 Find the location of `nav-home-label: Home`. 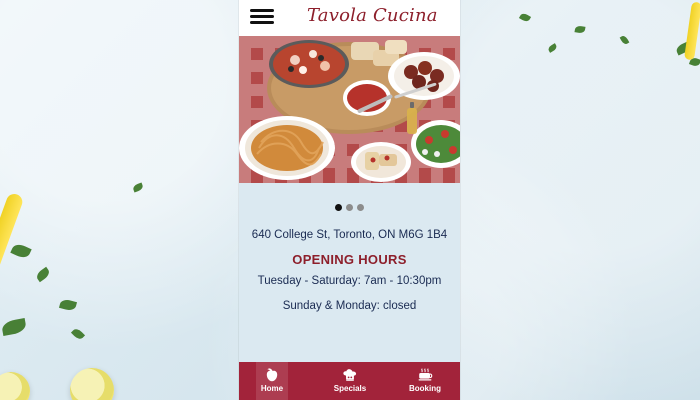

nav-home-label: Home is located at coordinates (272, 388).